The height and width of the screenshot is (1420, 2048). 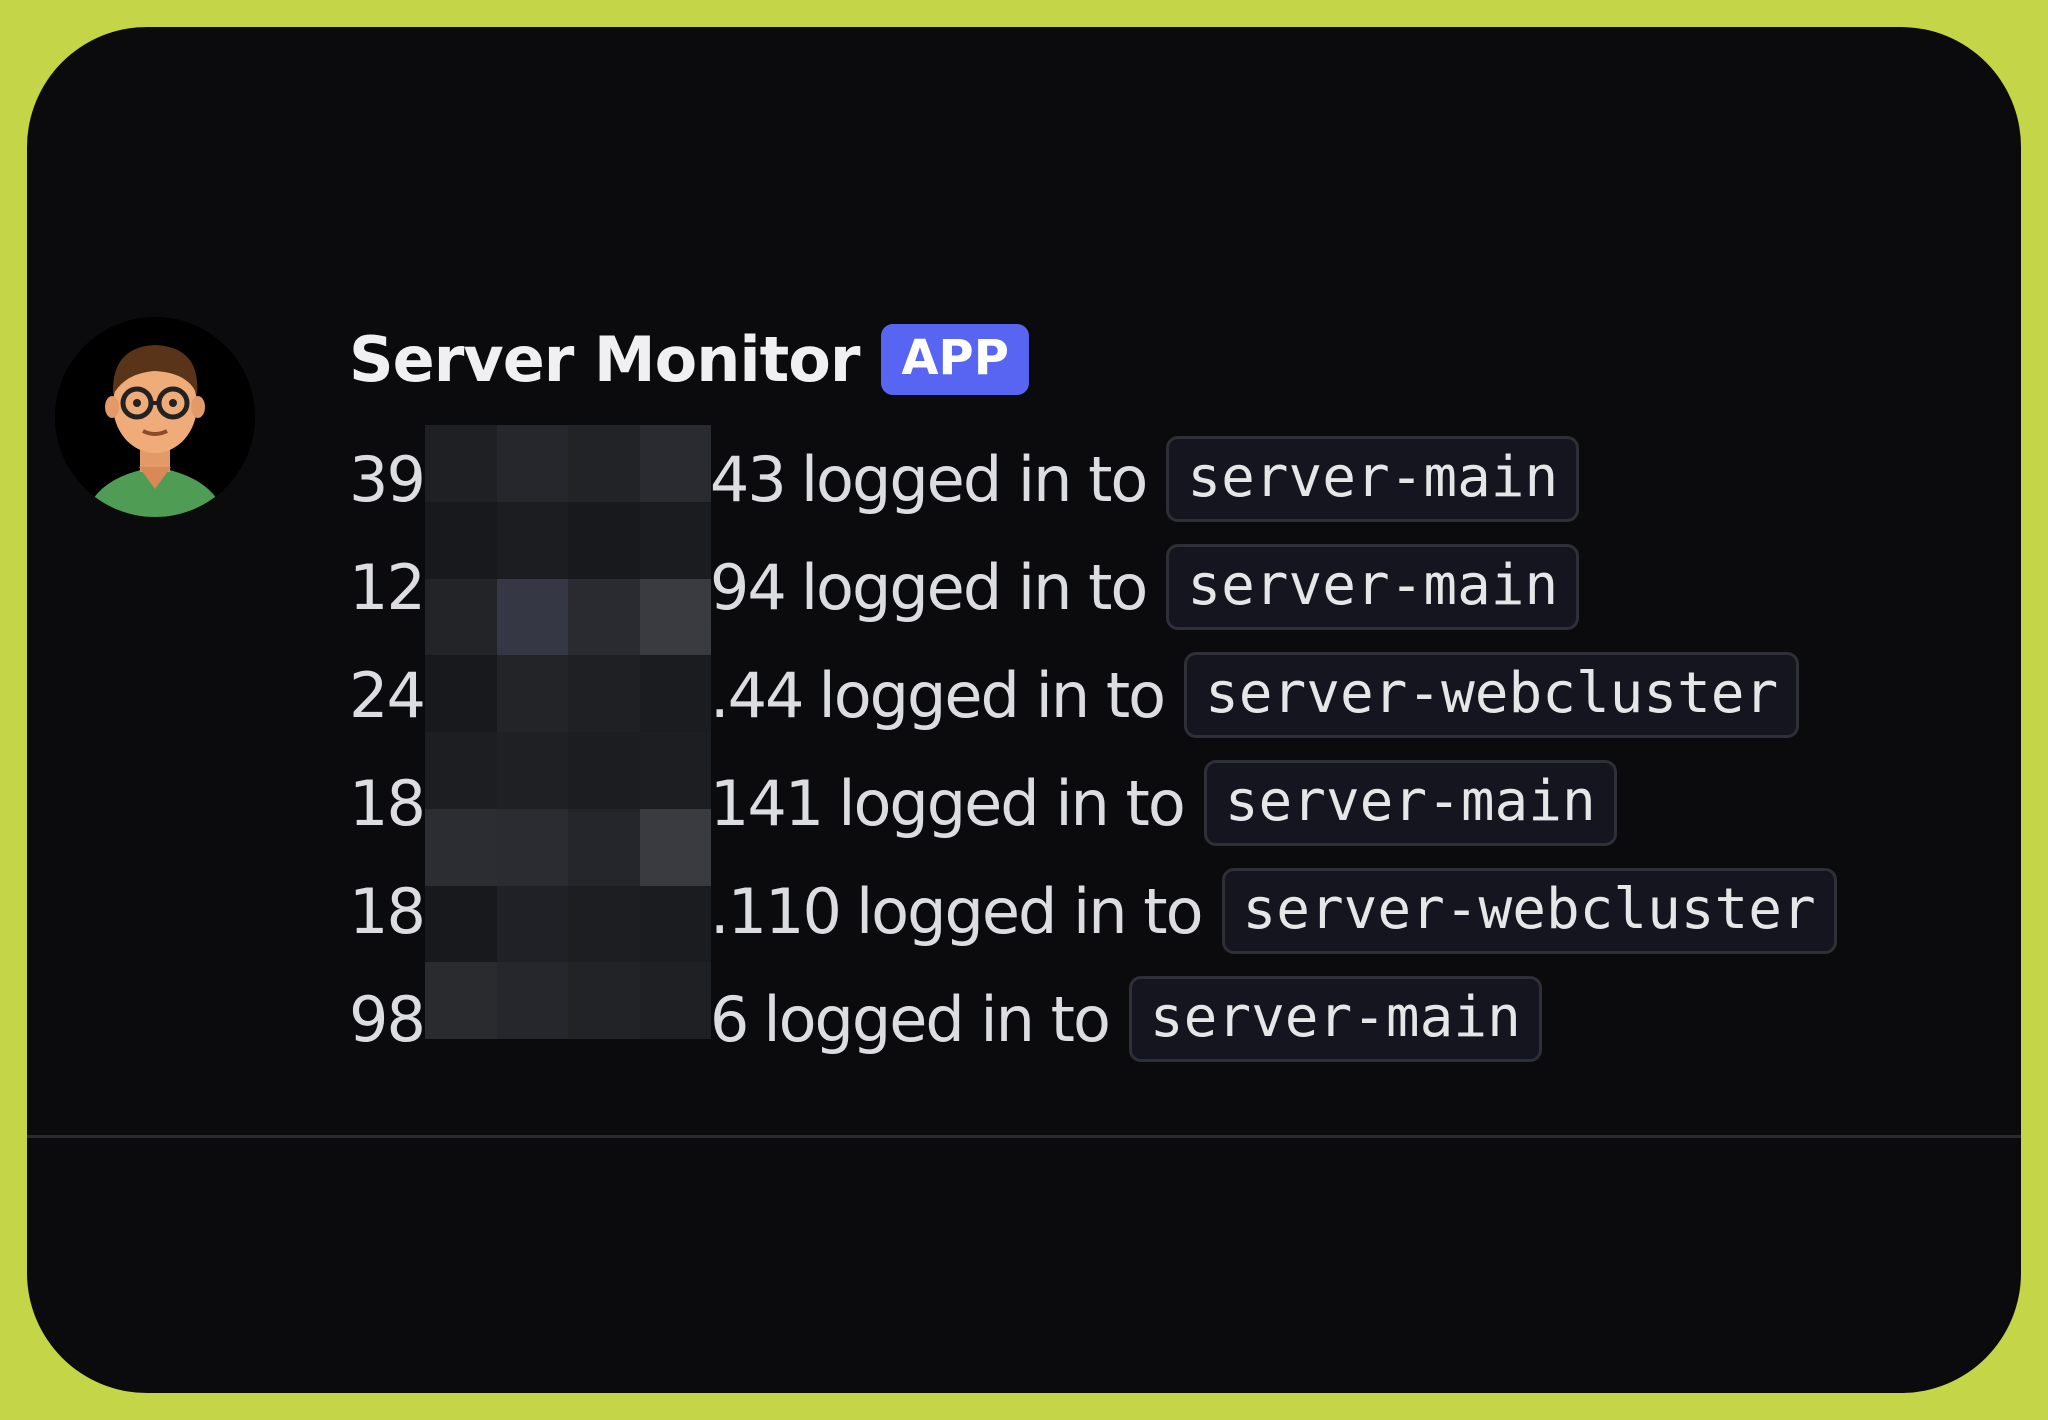 What do you see at coordinates (729, 1019) in the screenshot?
I see `ip-suffix: 6` at bounding box center [729, 1019].